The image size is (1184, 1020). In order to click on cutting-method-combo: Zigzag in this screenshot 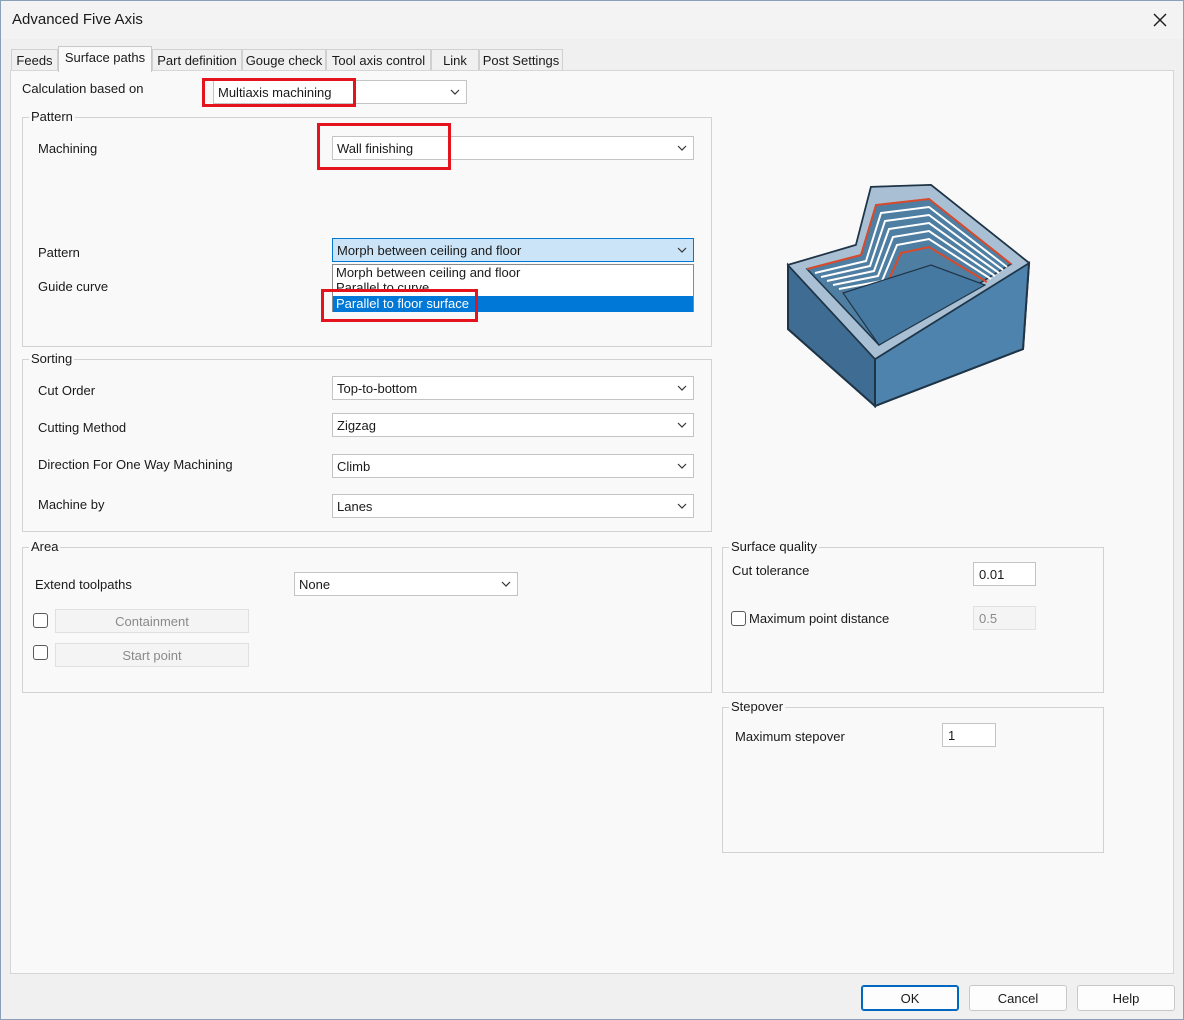, I will do `click(513, 425)`.